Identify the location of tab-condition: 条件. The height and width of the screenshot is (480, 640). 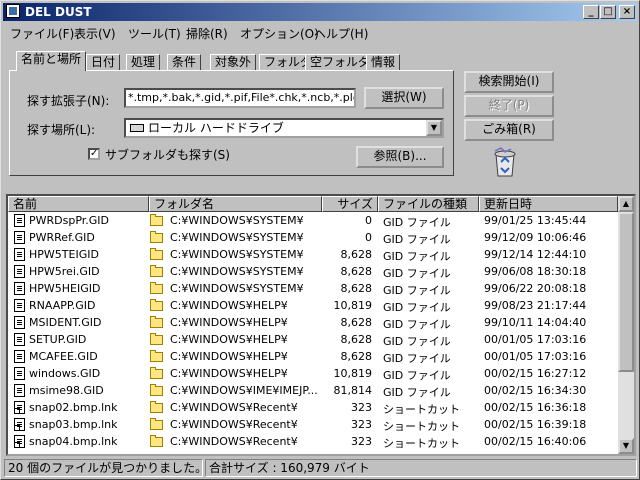
(184, 62).